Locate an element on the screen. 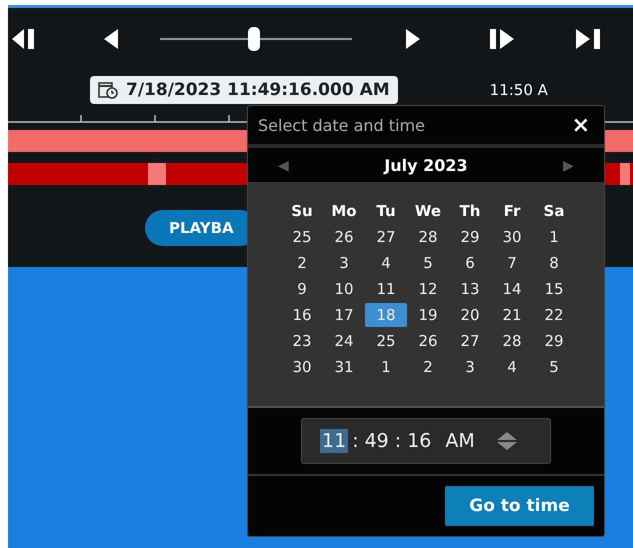 This screenshot has height=548, width=633. slider-thumb is located at coordinates (254, 39).